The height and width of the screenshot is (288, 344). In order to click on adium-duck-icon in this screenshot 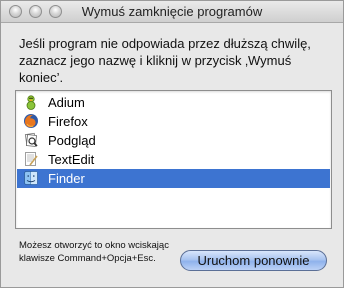, I will do `click(31, 102)`.